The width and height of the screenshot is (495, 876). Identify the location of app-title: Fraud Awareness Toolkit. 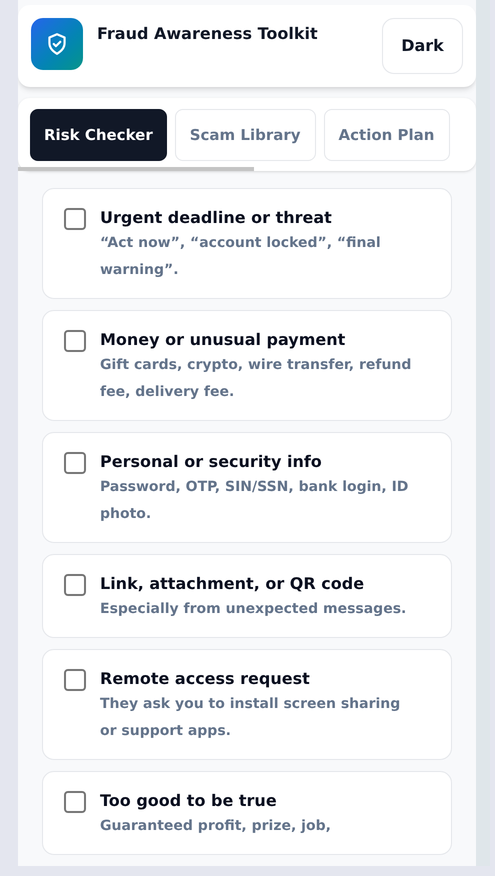
(208, 34).